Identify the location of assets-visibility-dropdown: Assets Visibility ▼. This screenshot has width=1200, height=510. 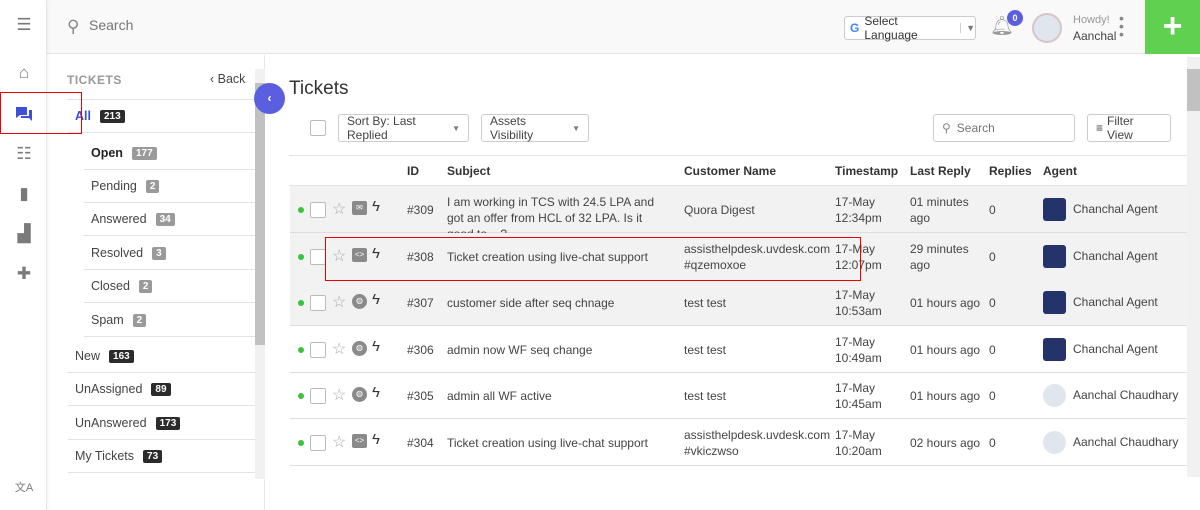
(535, 128).